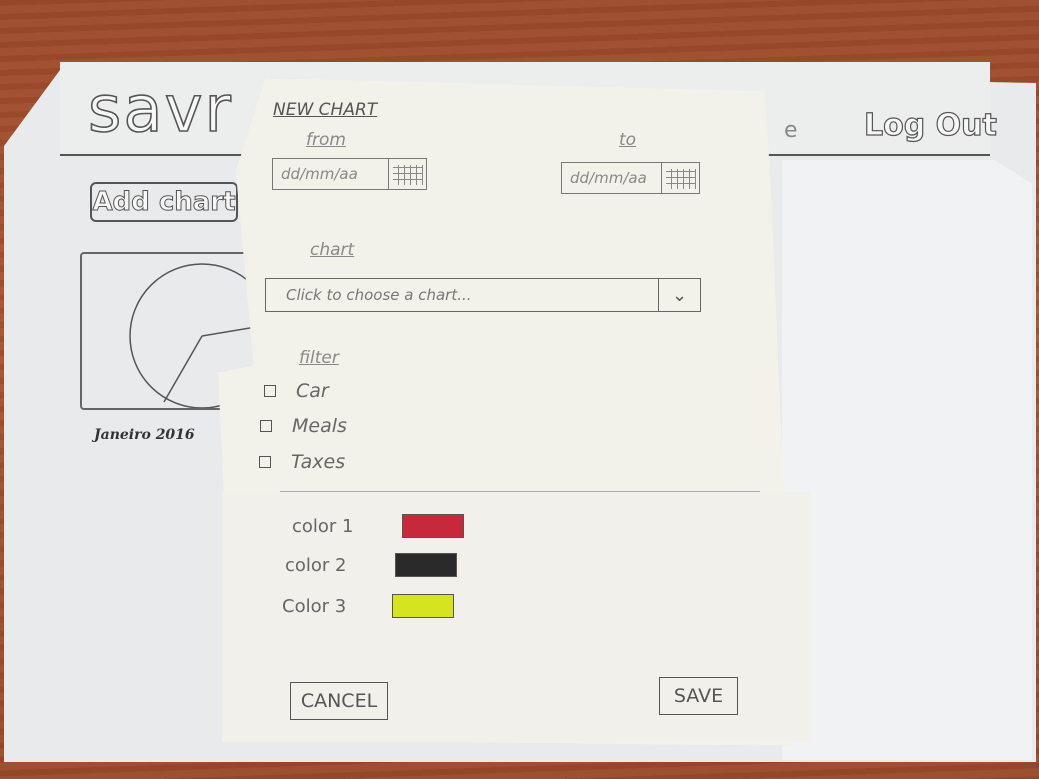 Image resolution: width=1039 pixels, height=779 pixels. I want to click on nav-item-partial: e, so click(791, 130).